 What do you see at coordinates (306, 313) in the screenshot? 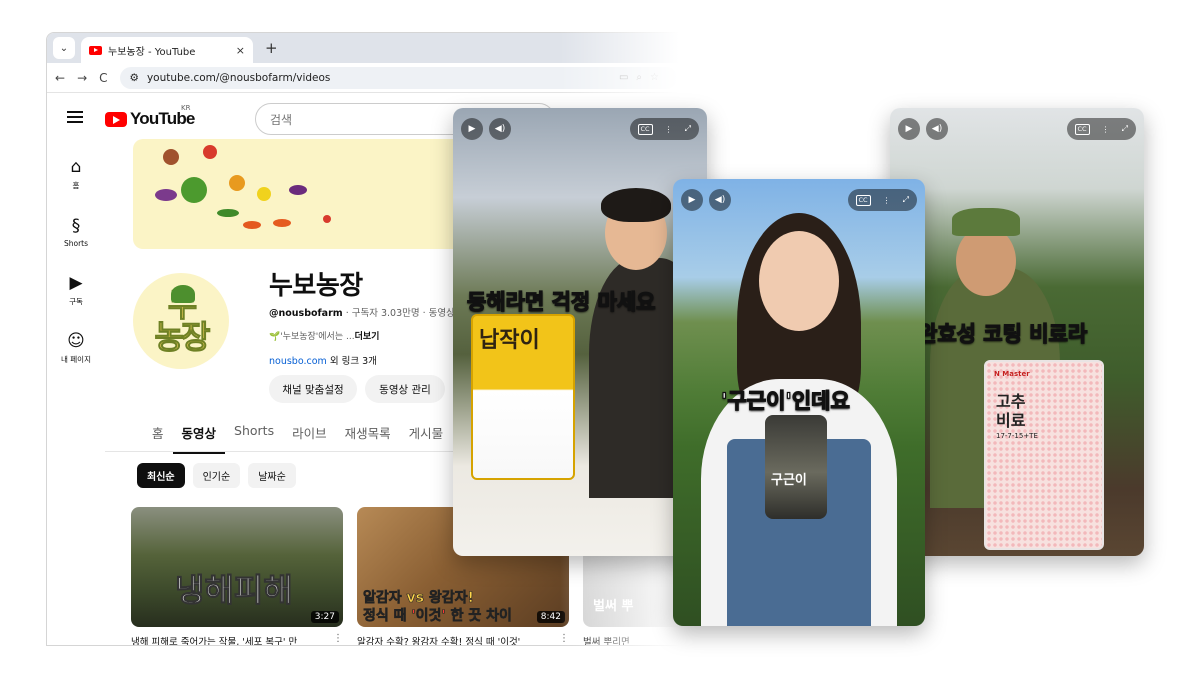
I see `channel-handle: @nousbofarm` at bounding box center [306, 313].